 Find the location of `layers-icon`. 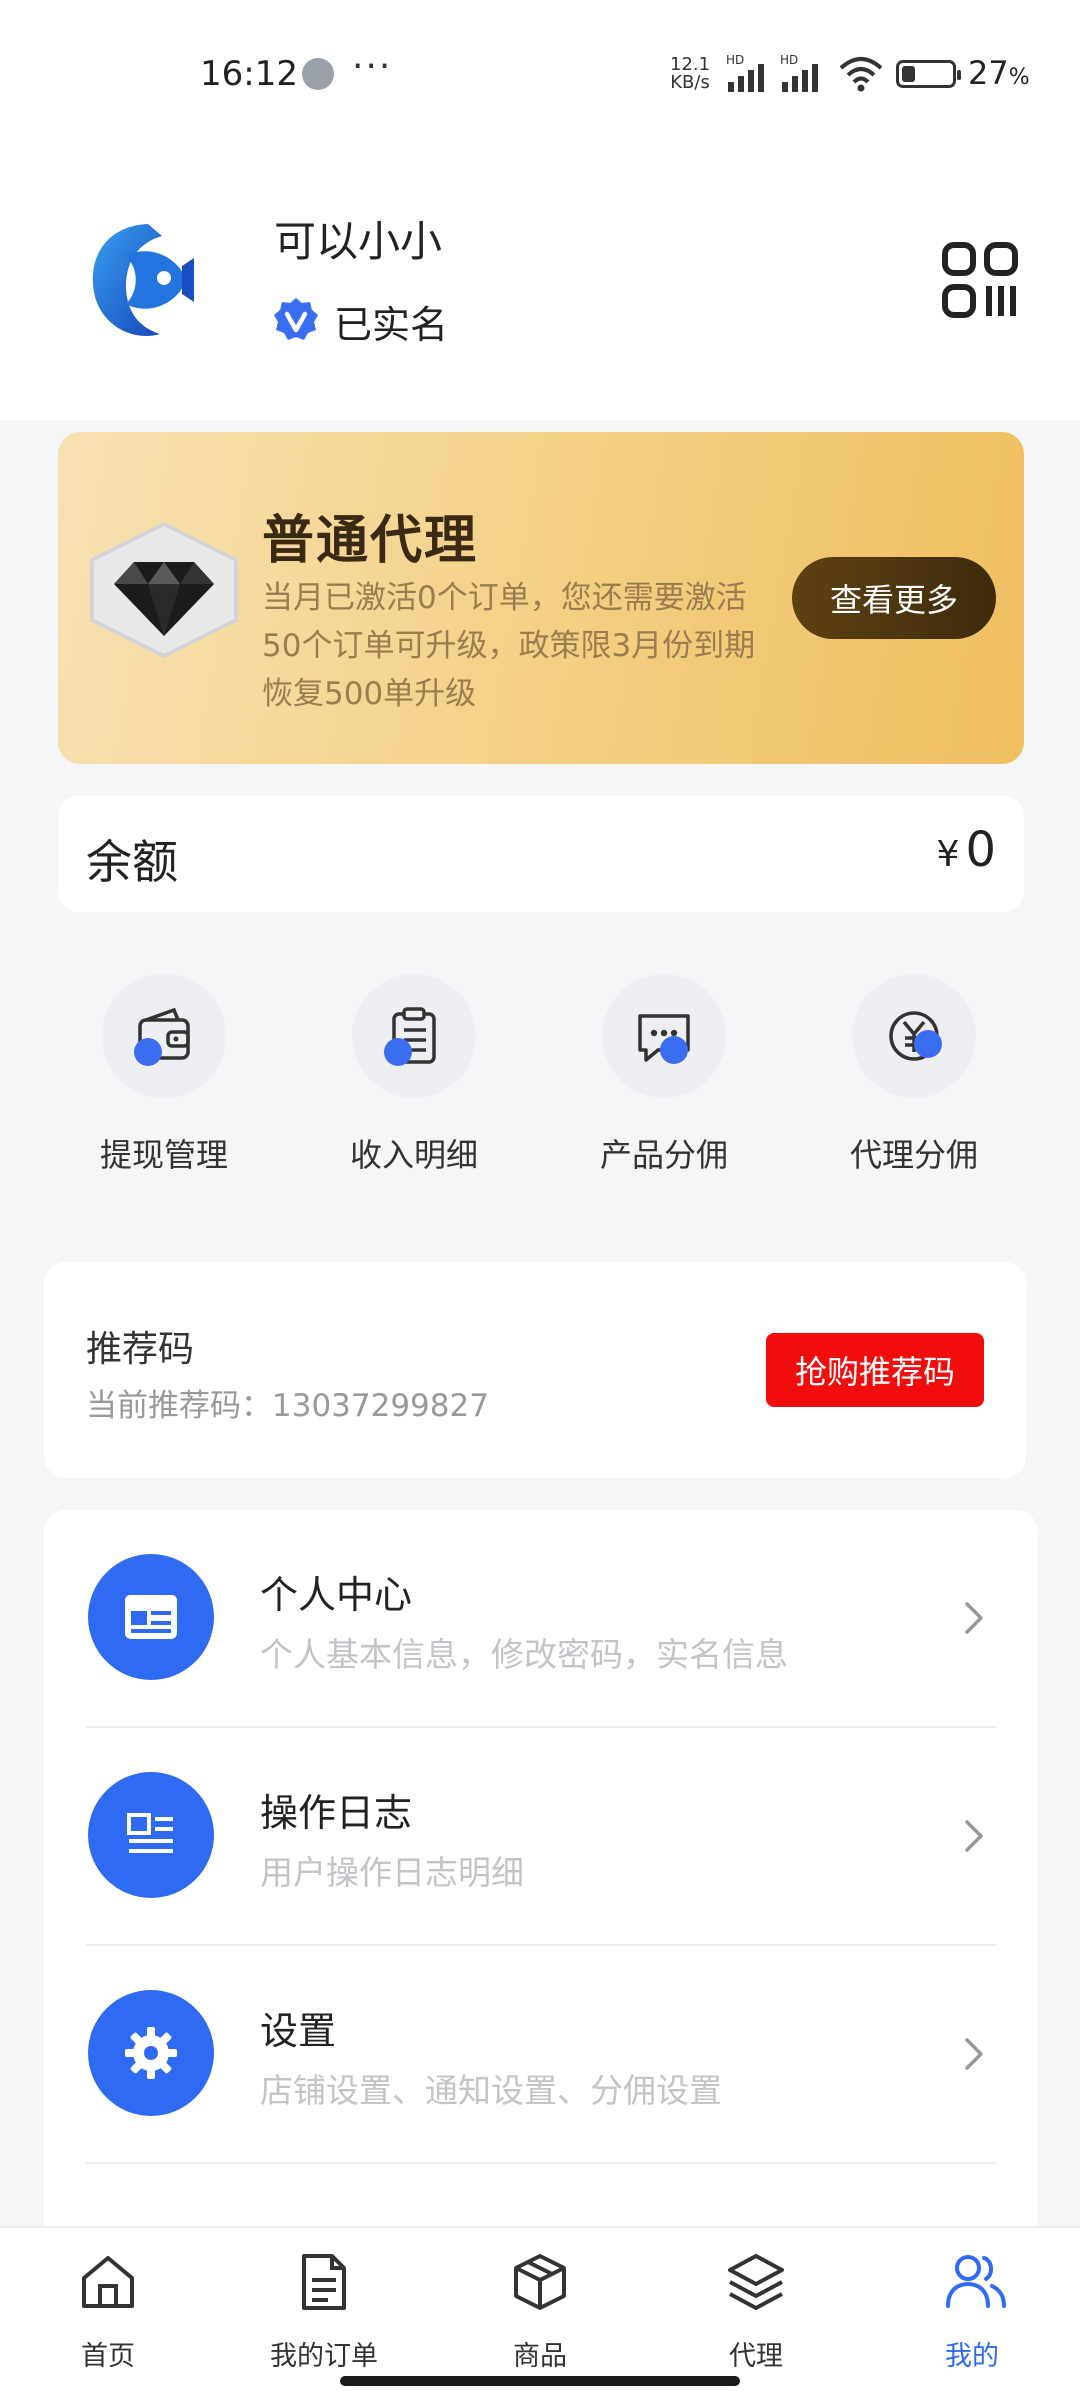

layers-icon is located at coordinates (756, 2282).